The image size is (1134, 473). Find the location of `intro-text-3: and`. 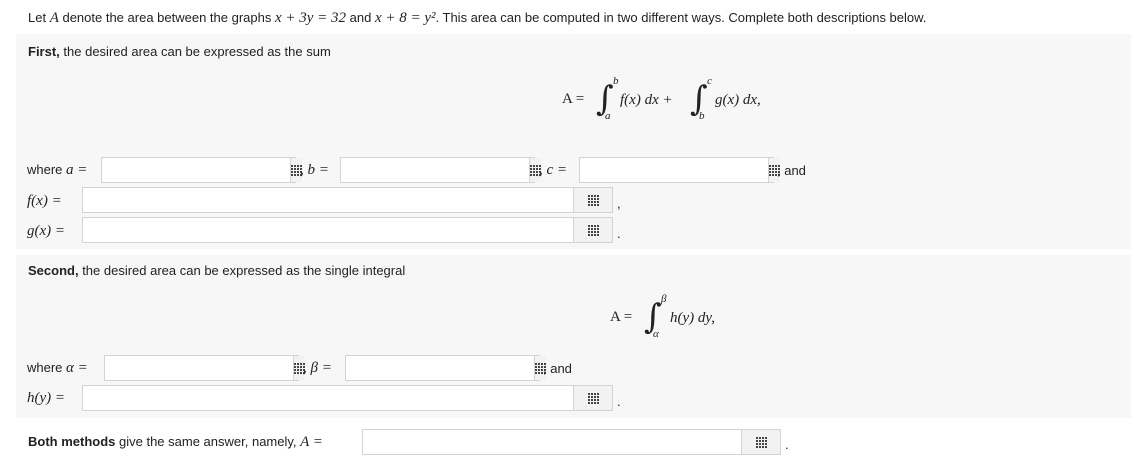

intro-text-3: and is located at coordinates (360, 17).